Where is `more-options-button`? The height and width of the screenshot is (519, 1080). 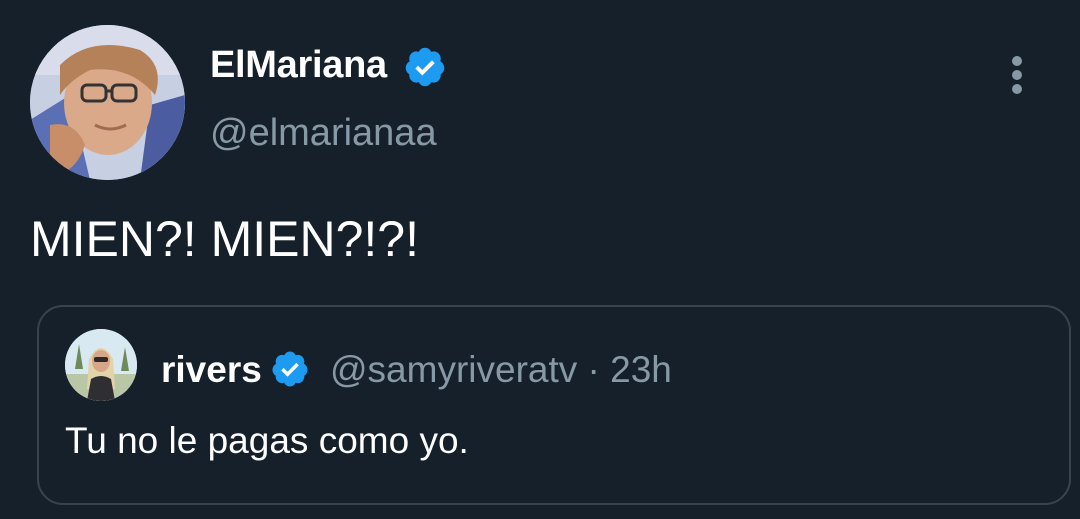
more-options-button is located at coordinates (1017, 75).